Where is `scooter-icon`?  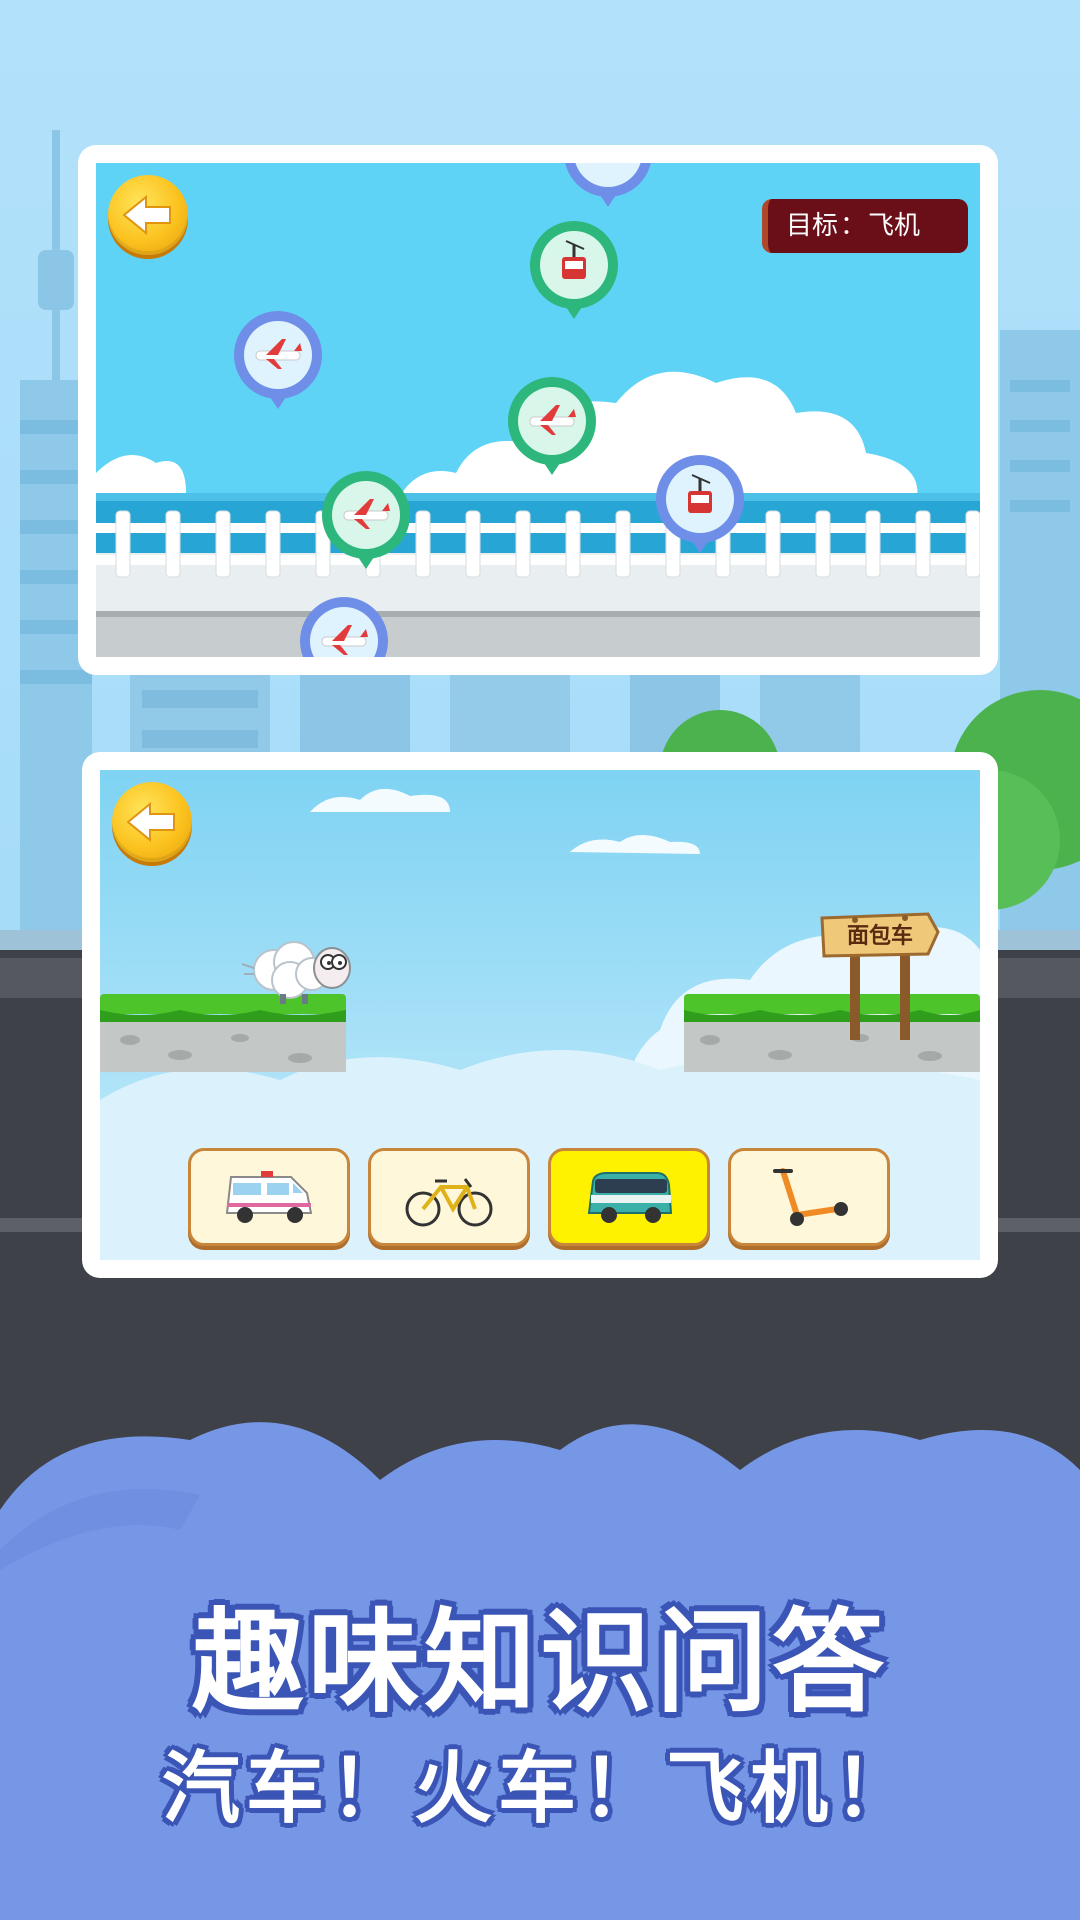 scooter-icon is located at coordinates (810, 1197).